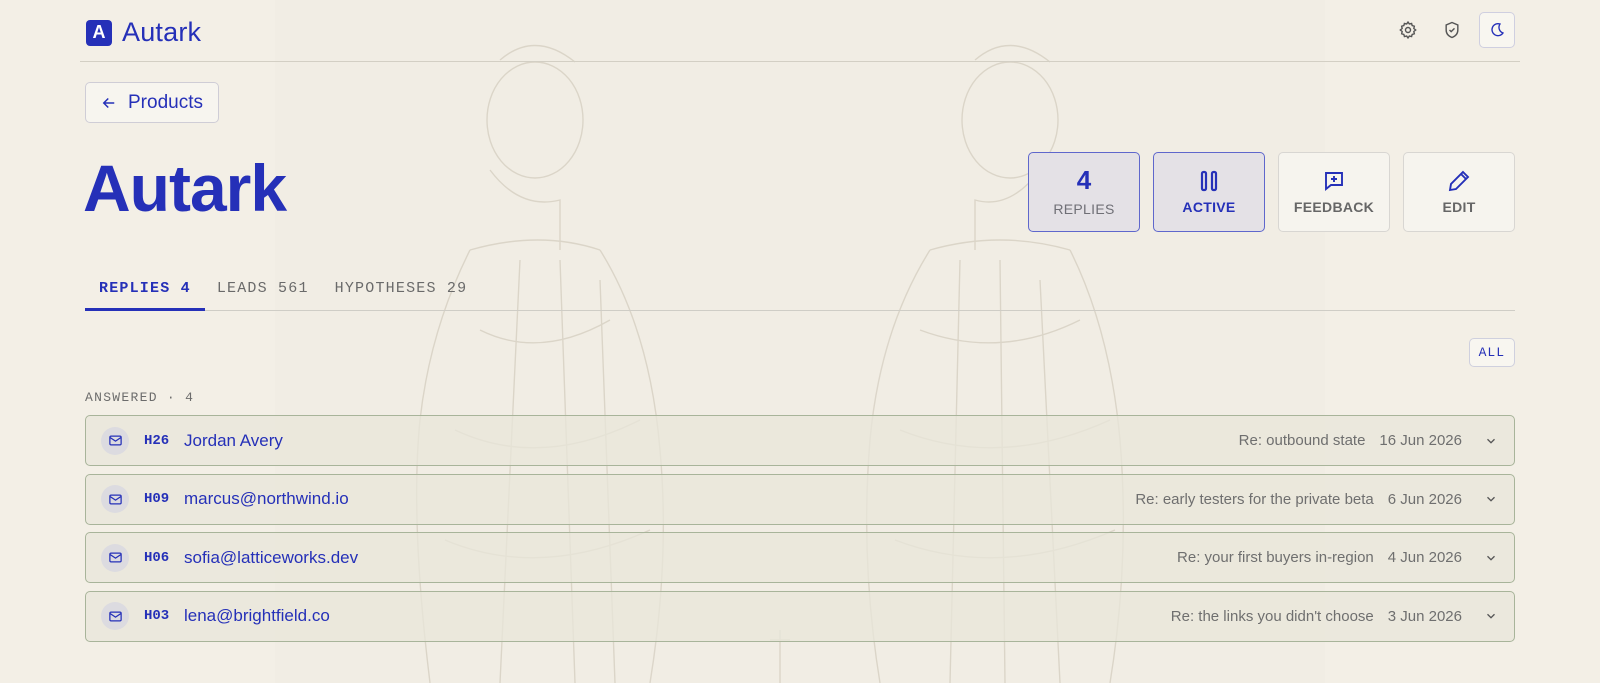 The image size is (1600, 683). Describe the element at coordinates (263, 290) in the screenshot. I see `tab-leads: LEADS 561` at that location.